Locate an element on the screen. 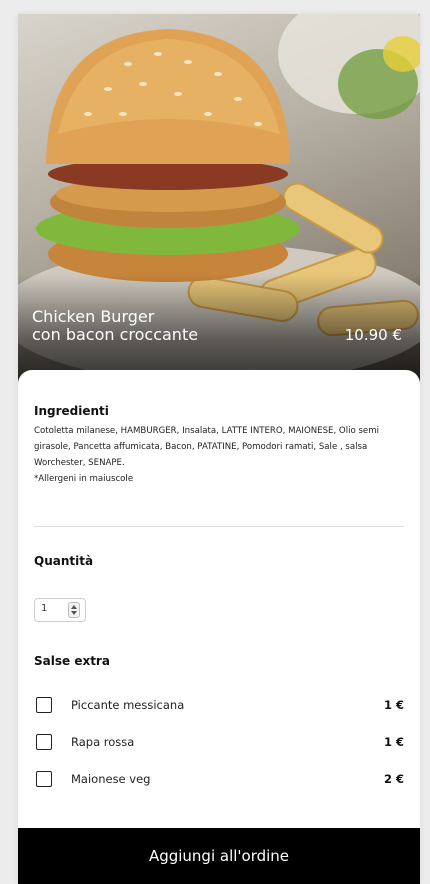 This screenshot has width=430, height=884. quantity-title: Quantità is located at coordinates (64, 561).